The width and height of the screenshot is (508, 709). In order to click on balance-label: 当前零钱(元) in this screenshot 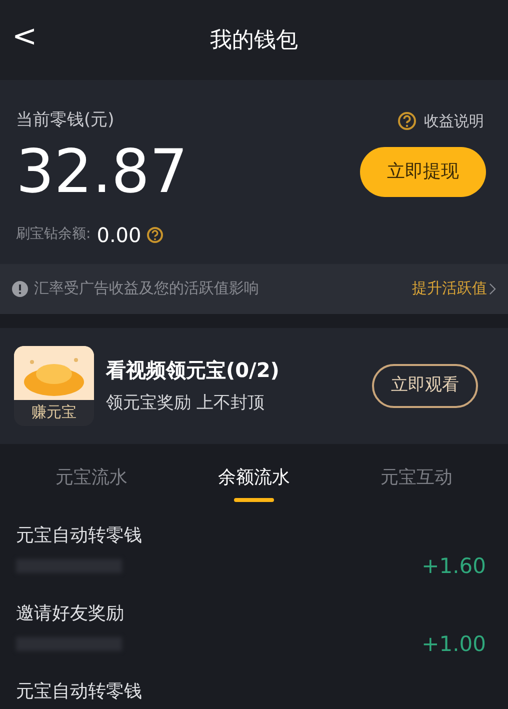, I will do `click(65, 120)`.